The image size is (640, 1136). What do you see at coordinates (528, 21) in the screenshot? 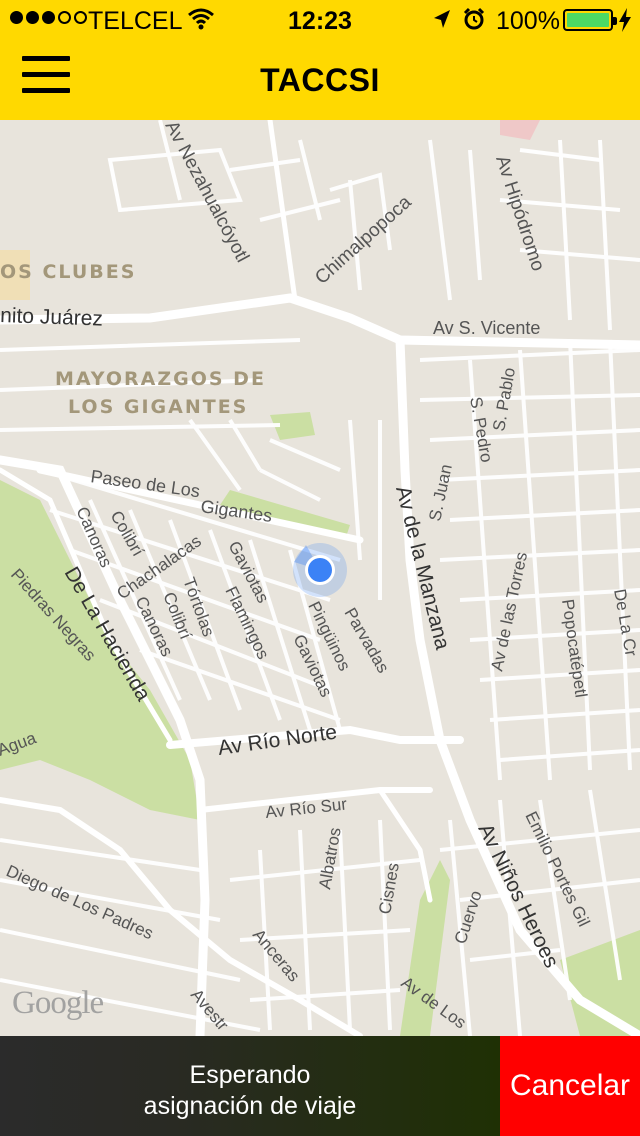
I see `battery-percent: 100%` at bounding box center [528, 21].